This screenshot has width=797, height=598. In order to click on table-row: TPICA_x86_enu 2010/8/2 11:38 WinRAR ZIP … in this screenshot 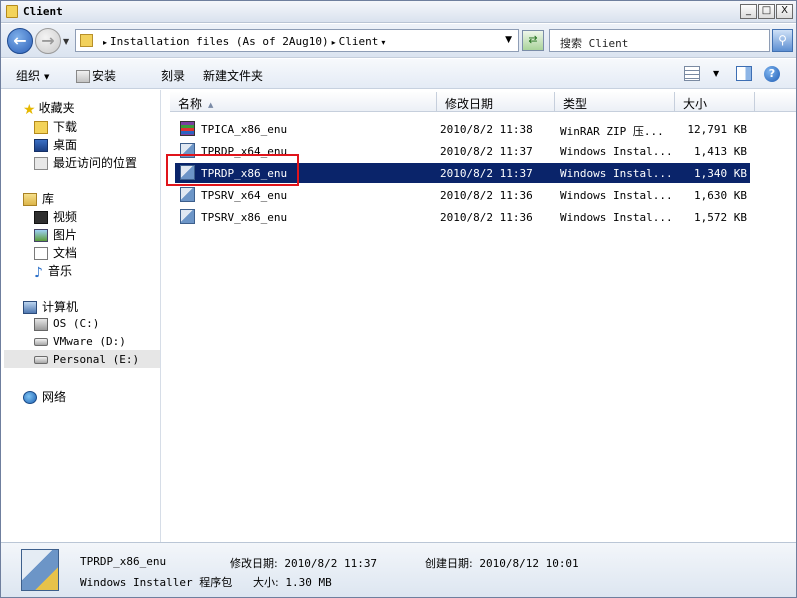, I will do `click(462, 129)`.